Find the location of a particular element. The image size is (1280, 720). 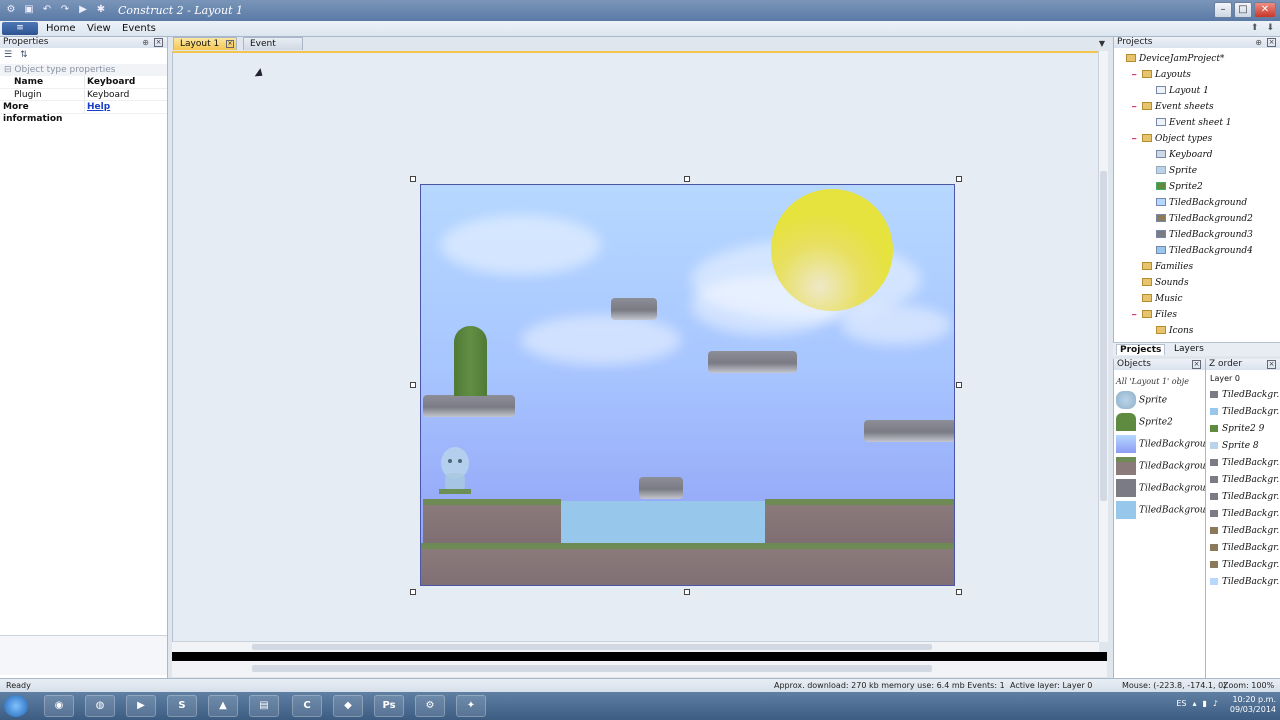

inkscape-icon: ◆ is located at coordinates (348, 706).